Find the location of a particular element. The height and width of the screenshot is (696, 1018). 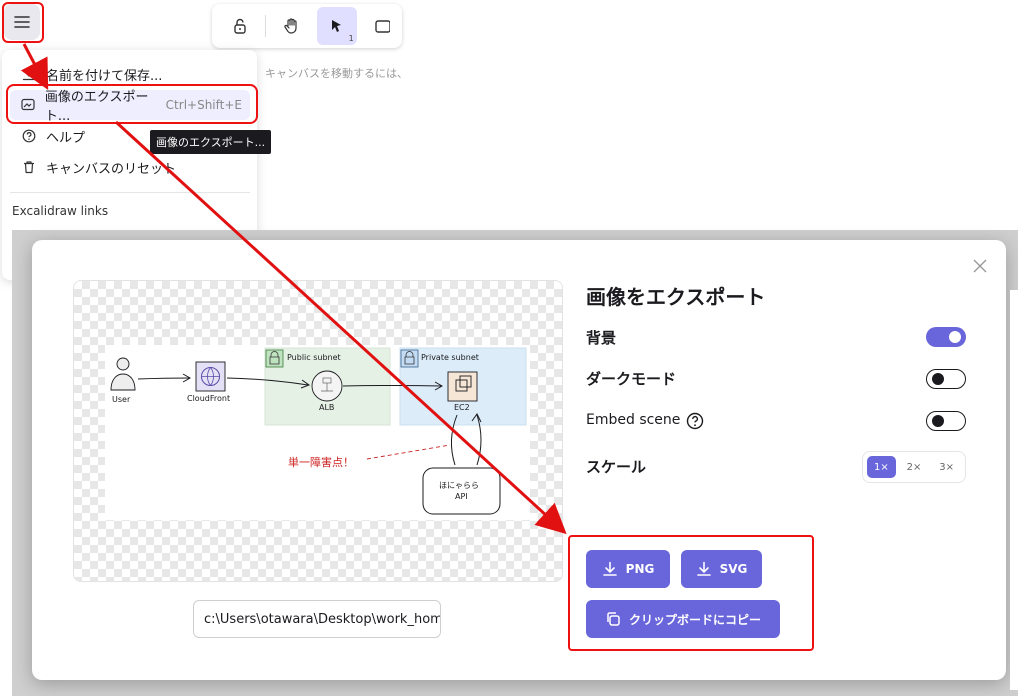

scale-label: スケール is located at coordinates (616, 467).